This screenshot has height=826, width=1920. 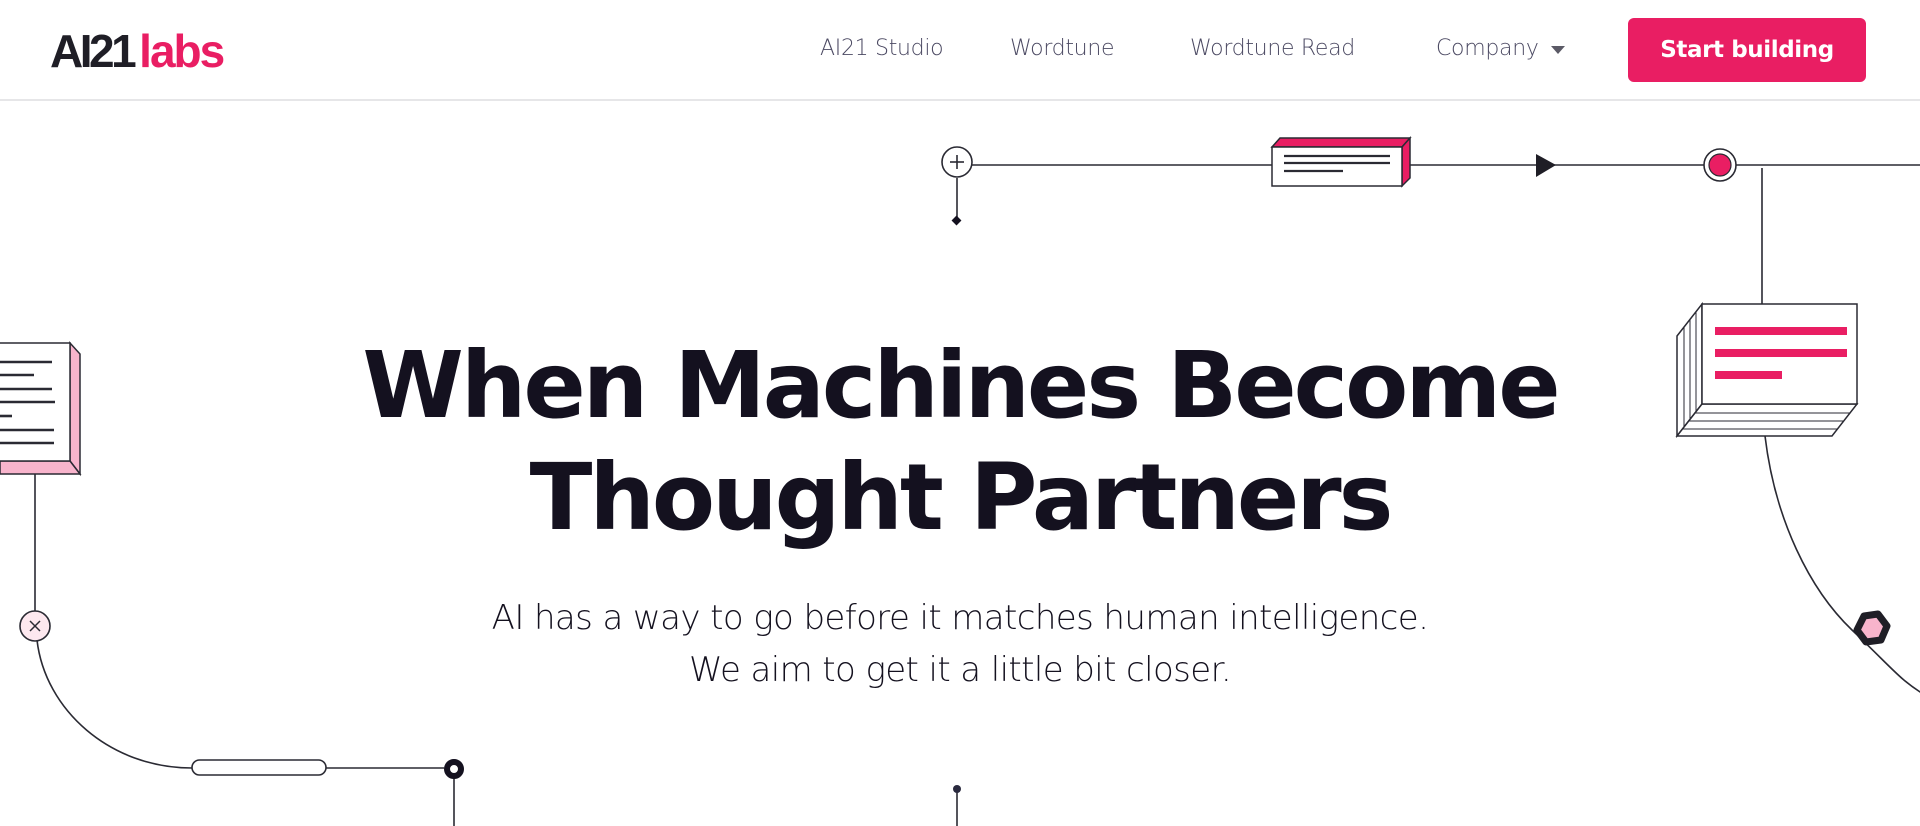 What do you see at coordinates (93, 51) in the screenshot?
I see `logo-ai21-text: AI21` at bounding box center [93, 51].